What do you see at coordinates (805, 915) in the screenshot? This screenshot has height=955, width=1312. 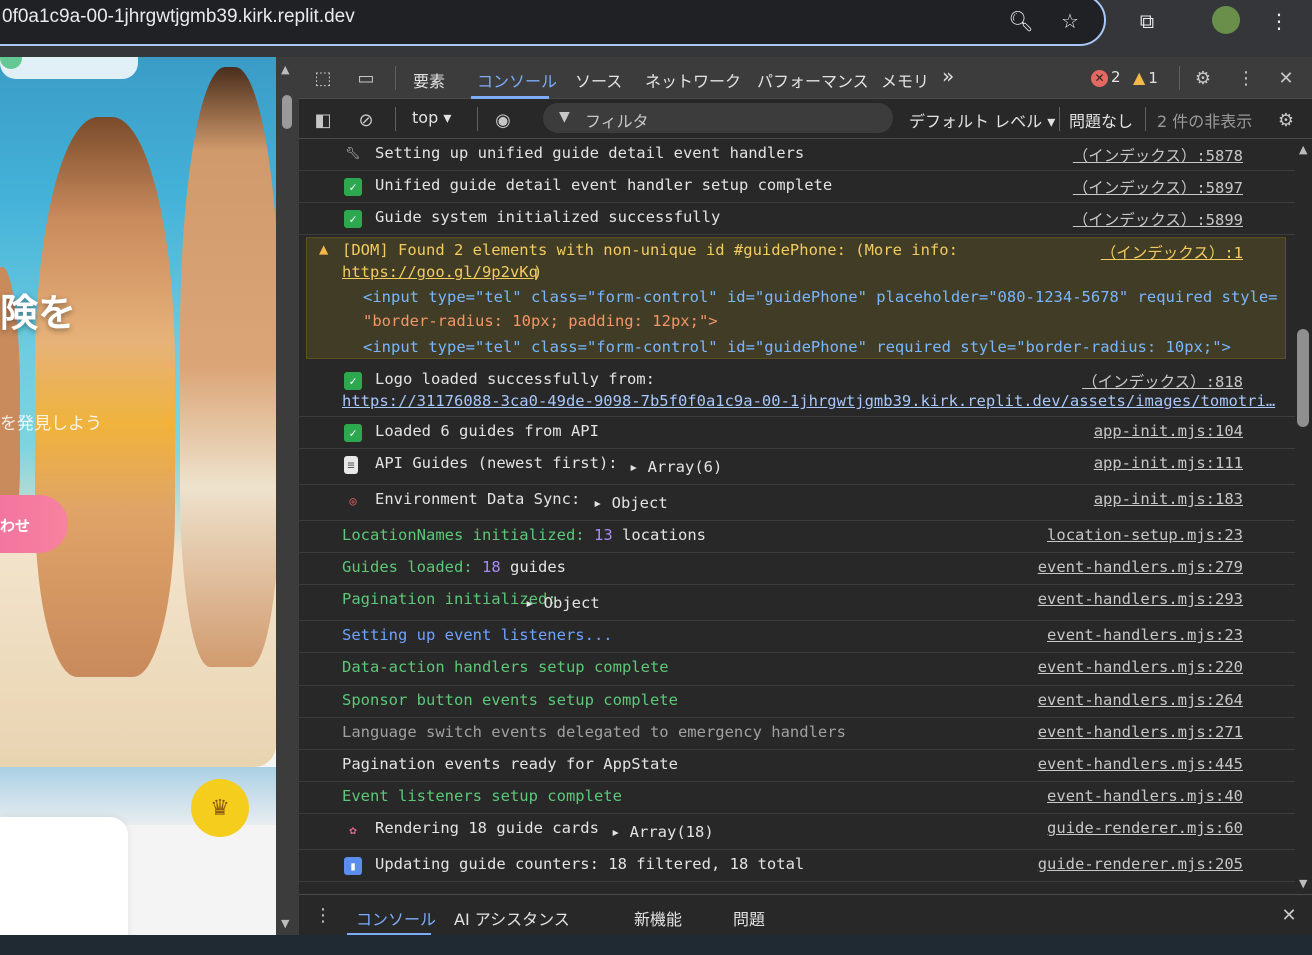 I see `devtools-drawer: ⋮ コンソール AI アシスタンス 新機能 問題 ✕` at bounding box center [805, 915].